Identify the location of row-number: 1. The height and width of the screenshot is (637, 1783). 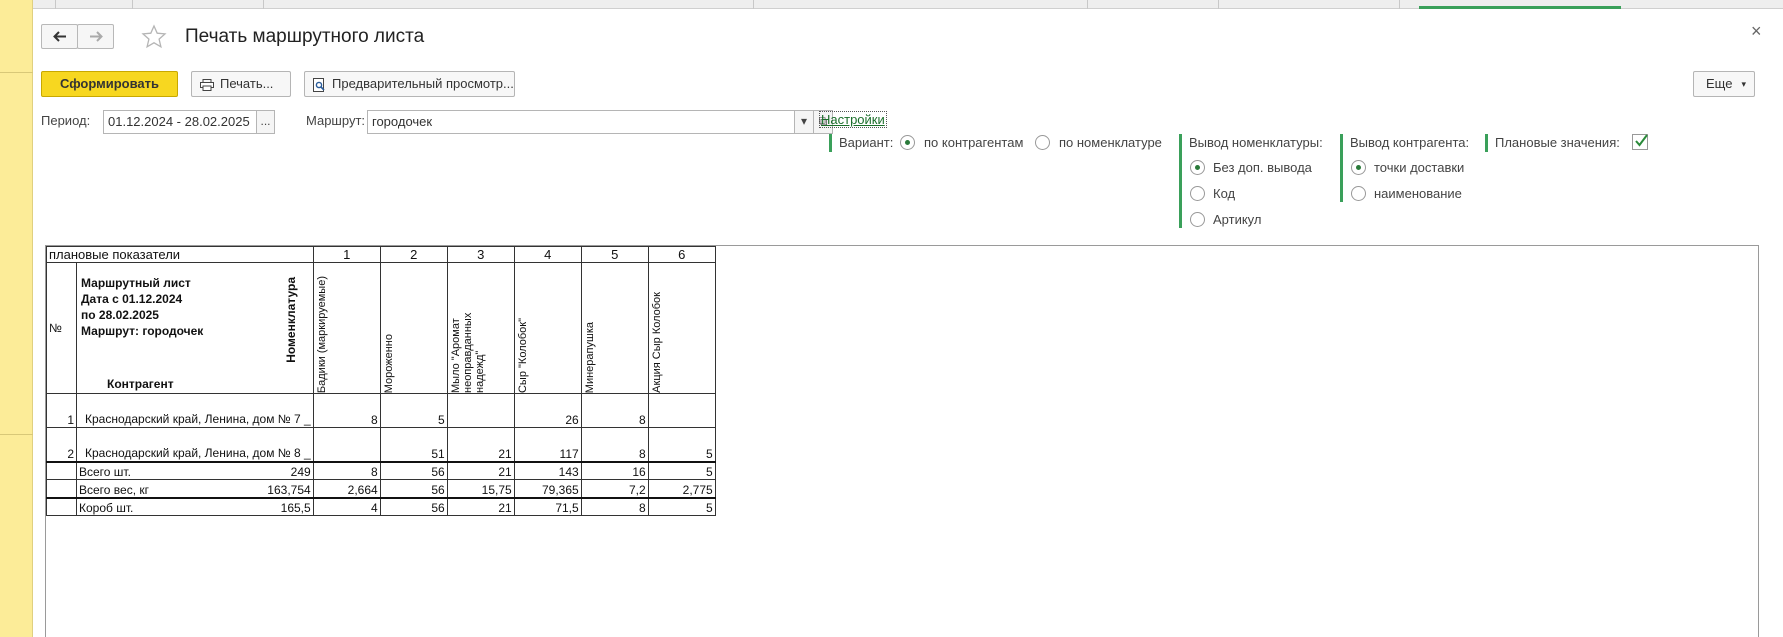
(61, 410).